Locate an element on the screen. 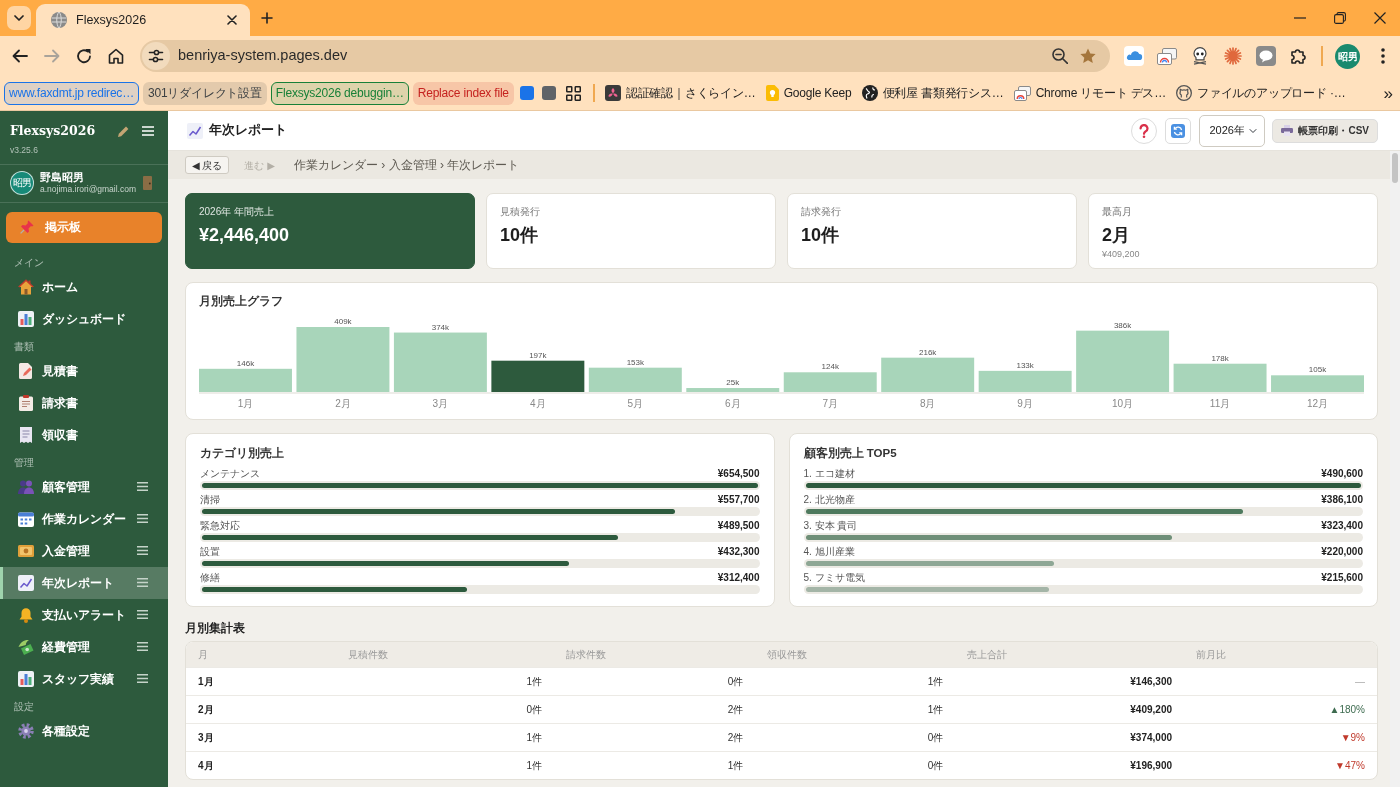 The image size is (1400, 787). document-pencil-icon is located at coordinates (26, 370).